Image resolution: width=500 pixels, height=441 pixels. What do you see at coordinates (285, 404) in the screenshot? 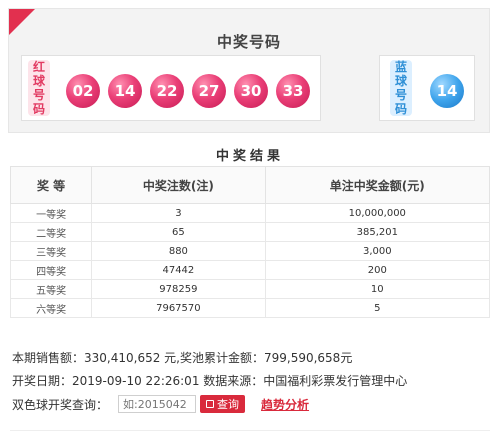
I see `trend-analysis-link: 趋势分析` at bounding box center [285, 404].